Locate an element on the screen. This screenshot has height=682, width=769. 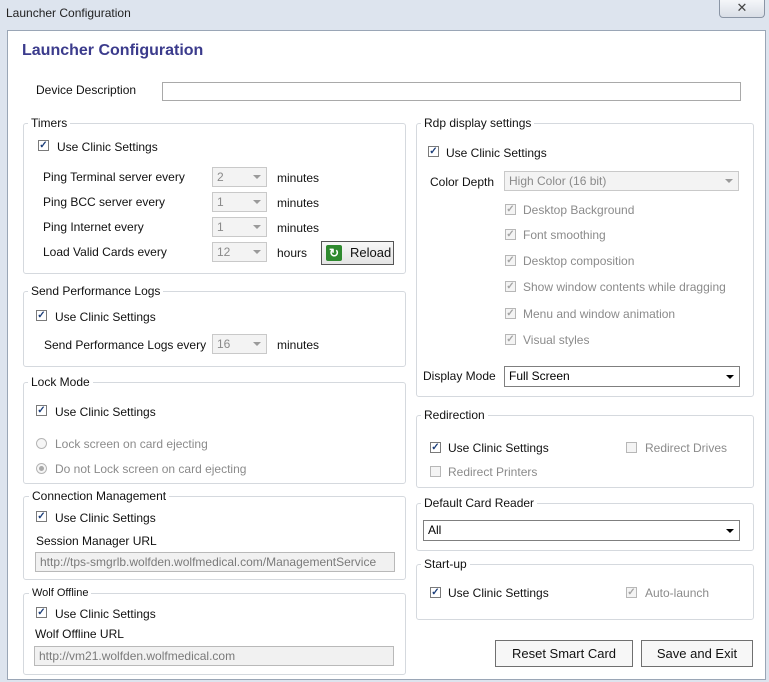
font-smoothing-checkbox: ✓ is located at coordinates (510, 234).